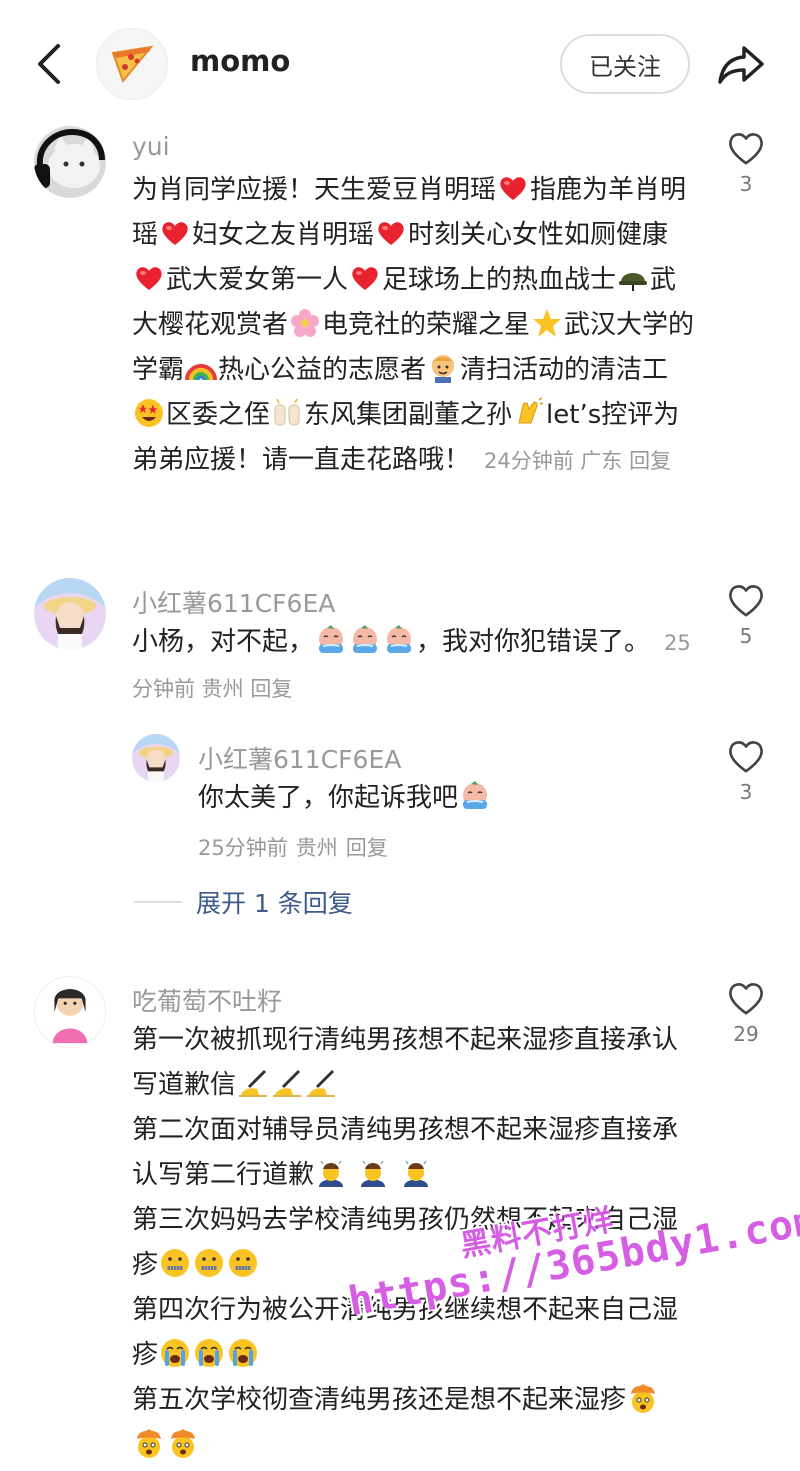 This screenshot has height=1471, width=800. I want to click on raised-hands-emoji, so click(287, 413).